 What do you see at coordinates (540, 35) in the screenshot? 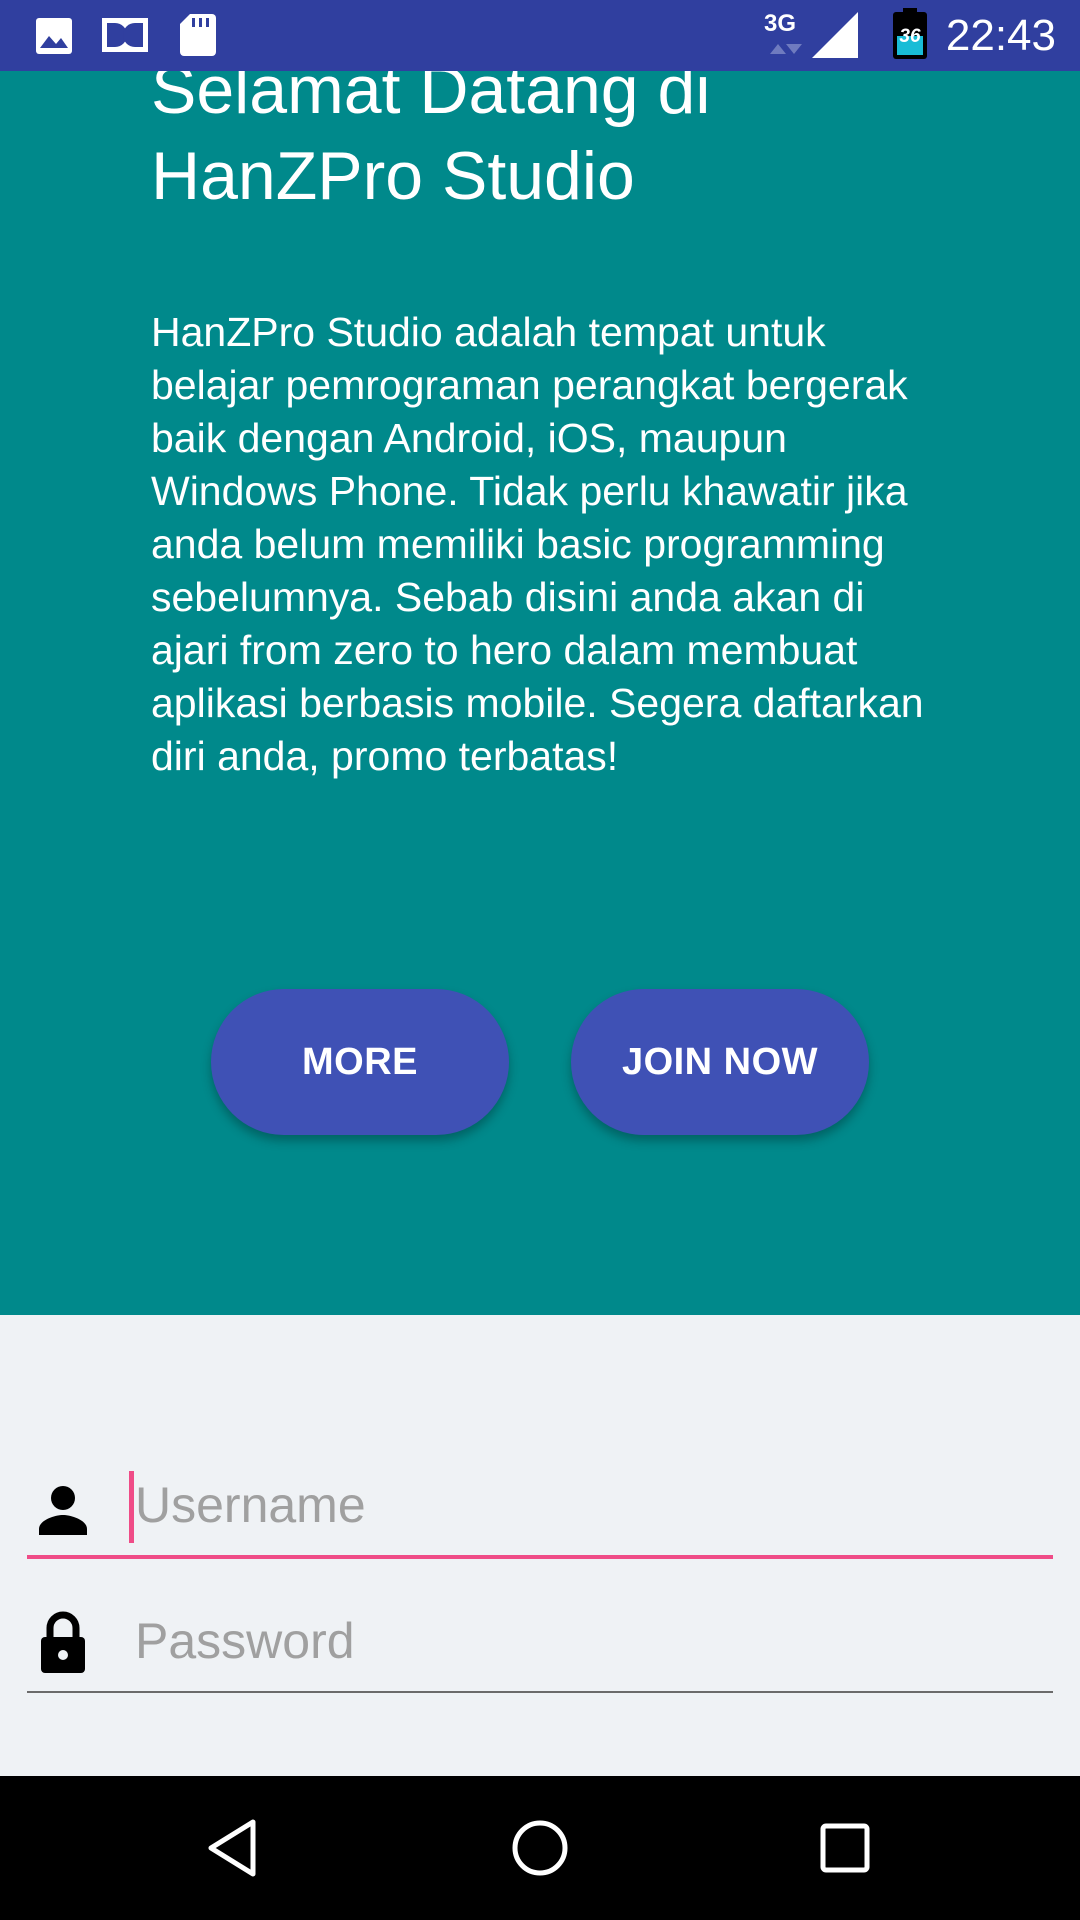
I see `status-bar: 3G 36 22:43` at bounding box center [540, 35].